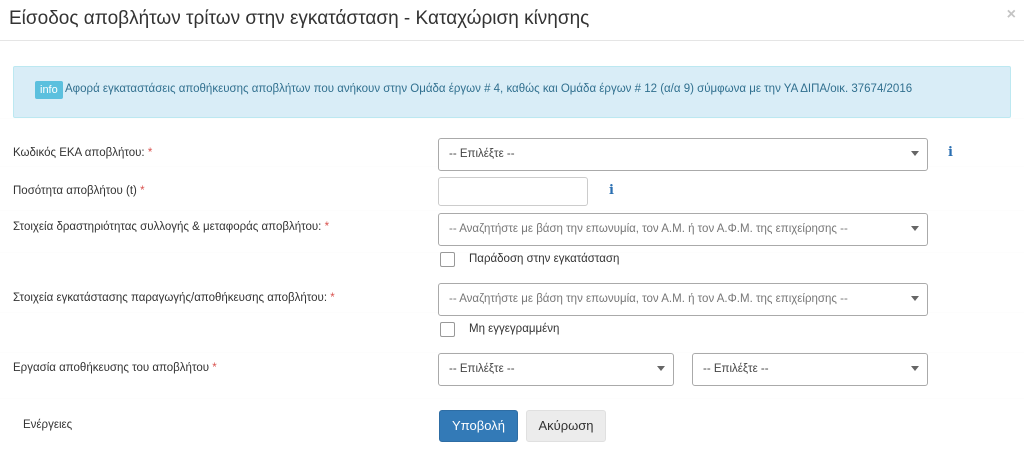  Describe the element at coordinates (48, 425) in the screenshot. I see `actions-label: Ενέργειες` at that location.